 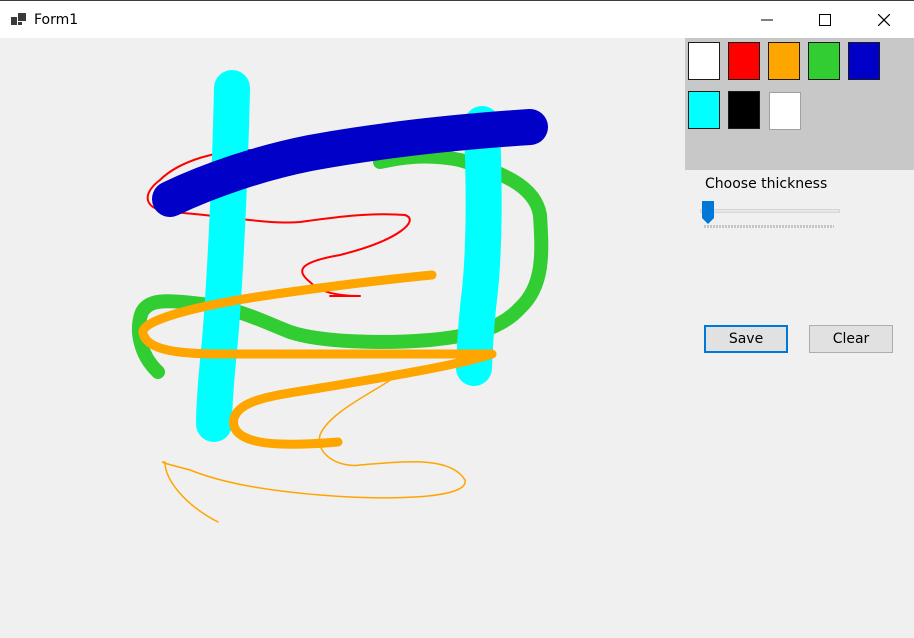 I want to click on close-icon, so click(x=884, y=19).